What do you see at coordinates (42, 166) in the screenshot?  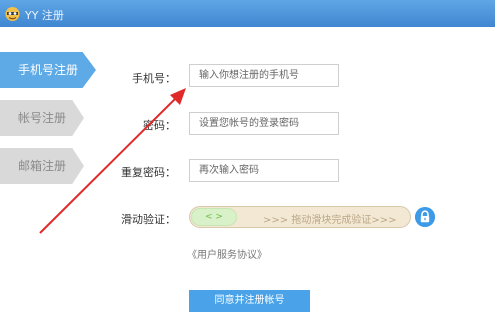 I see `tab-email-register: 邮箱注册` at bounding box center [42, 166].